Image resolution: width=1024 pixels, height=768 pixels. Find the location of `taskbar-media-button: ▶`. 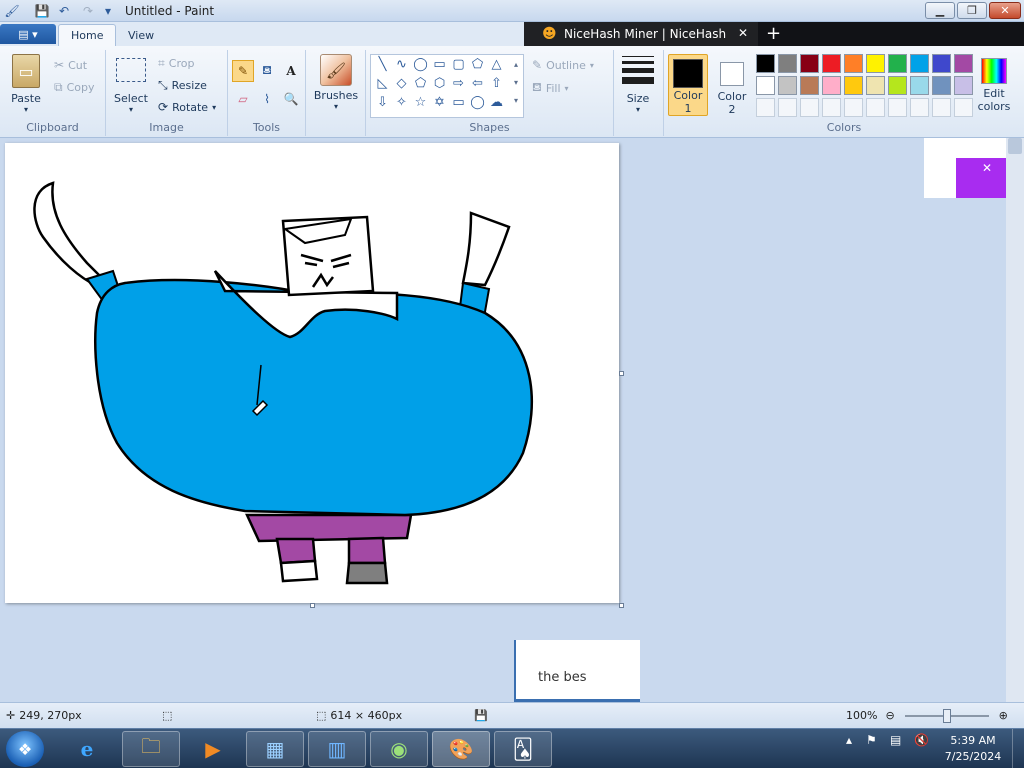

taskbar-media-button: ▶ is located at coordinates (213, 749).